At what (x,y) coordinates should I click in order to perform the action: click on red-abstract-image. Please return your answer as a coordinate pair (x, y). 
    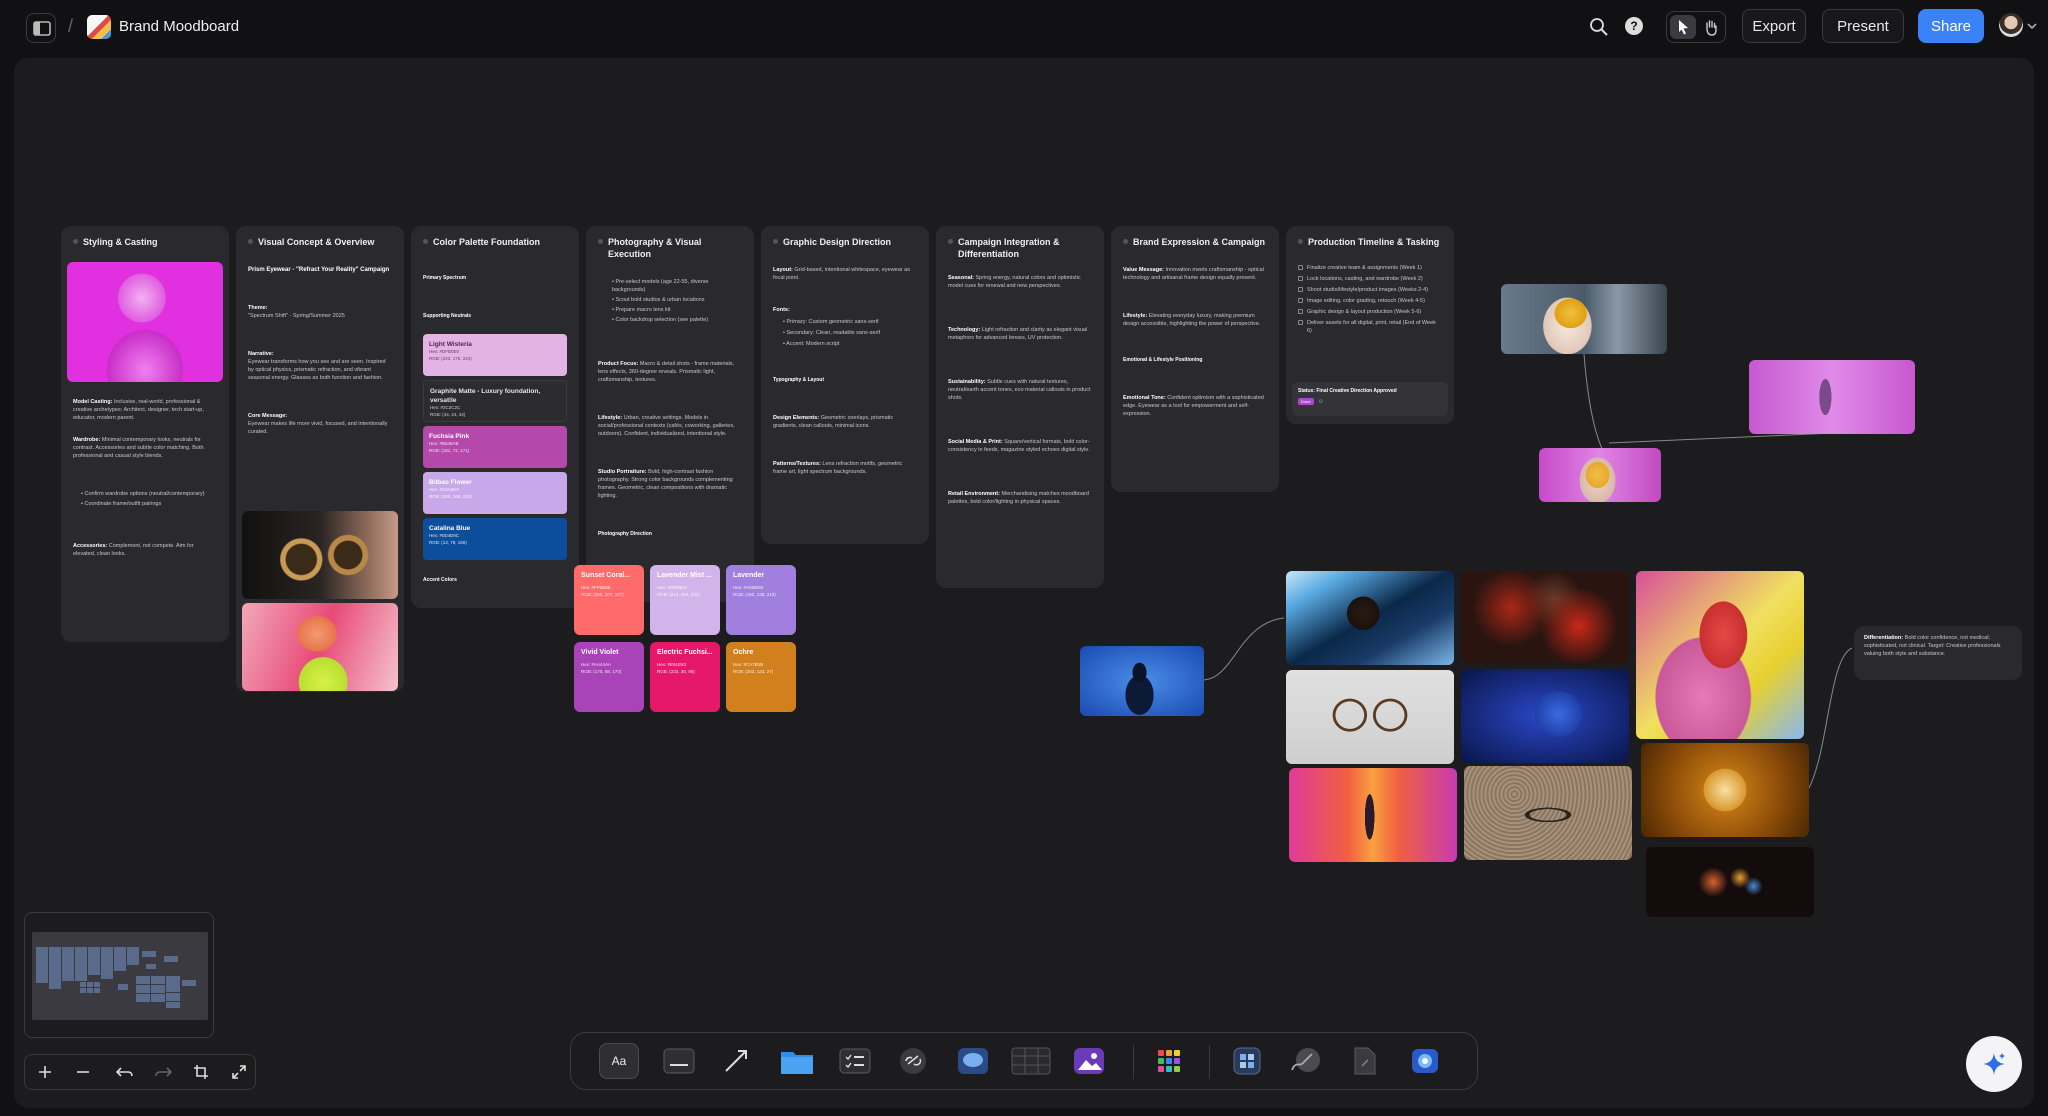
    Looking at the image, I should click on (1545, 617).